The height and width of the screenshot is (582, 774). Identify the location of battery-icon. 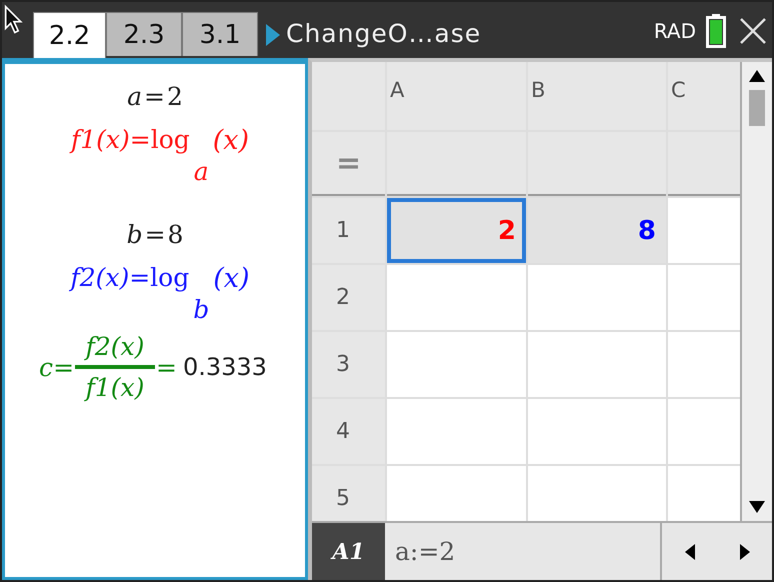
(716, 31).